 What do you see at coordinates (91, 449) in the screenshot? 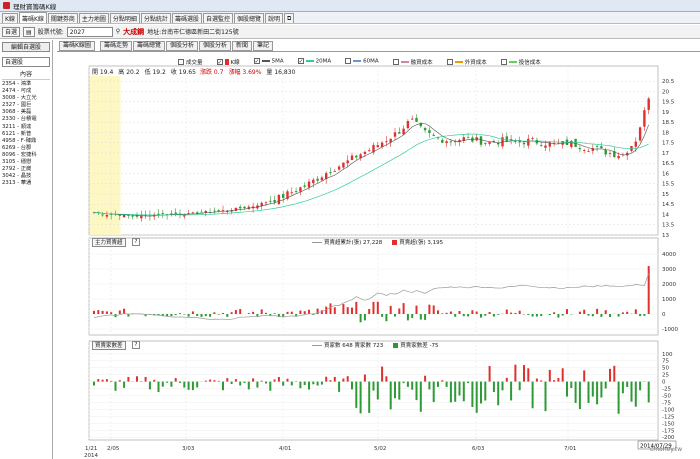
I see `x-tick-label: 1/21` at bounding box center [91, 449].